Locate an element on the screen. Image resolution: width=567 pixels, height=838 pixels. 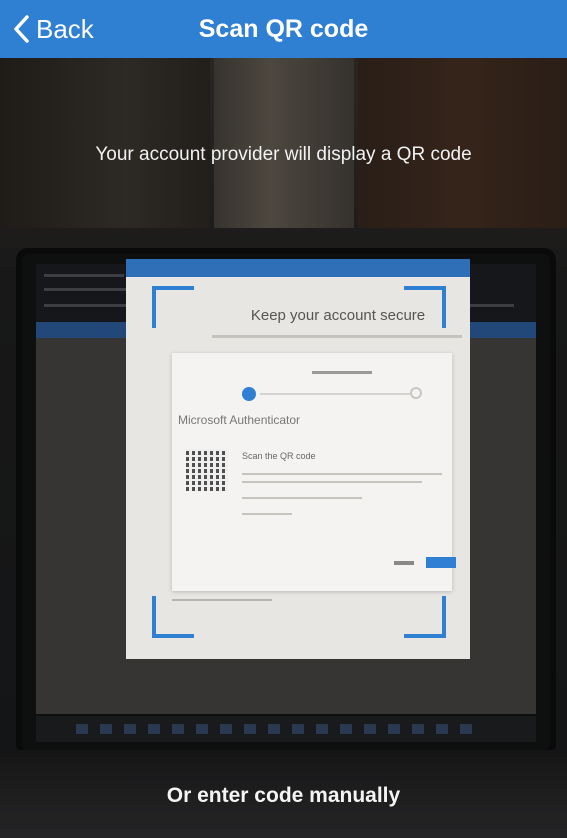
back-button: Back is located at coordinates (53, 29).